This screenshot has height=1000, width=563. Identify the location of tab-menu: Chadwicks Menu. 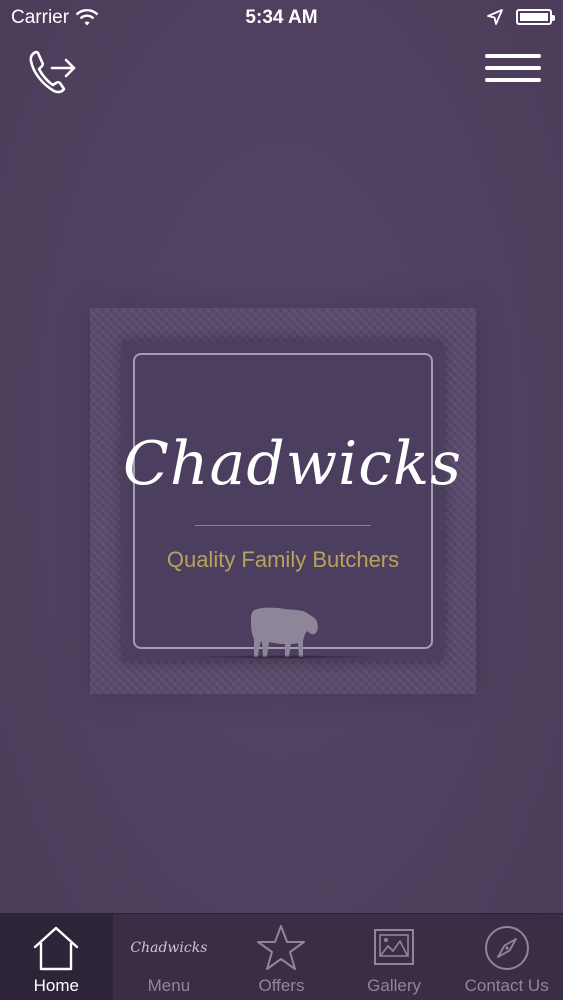
(169, 957).